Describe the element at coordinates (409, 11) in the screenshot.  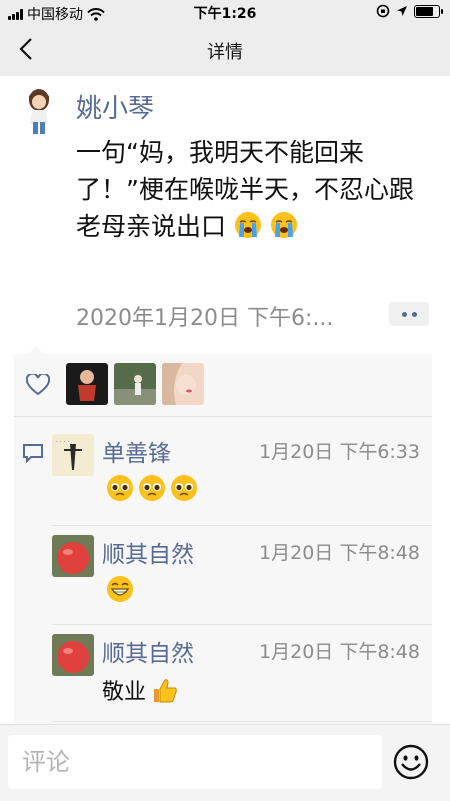
I see `status-right` at that location.